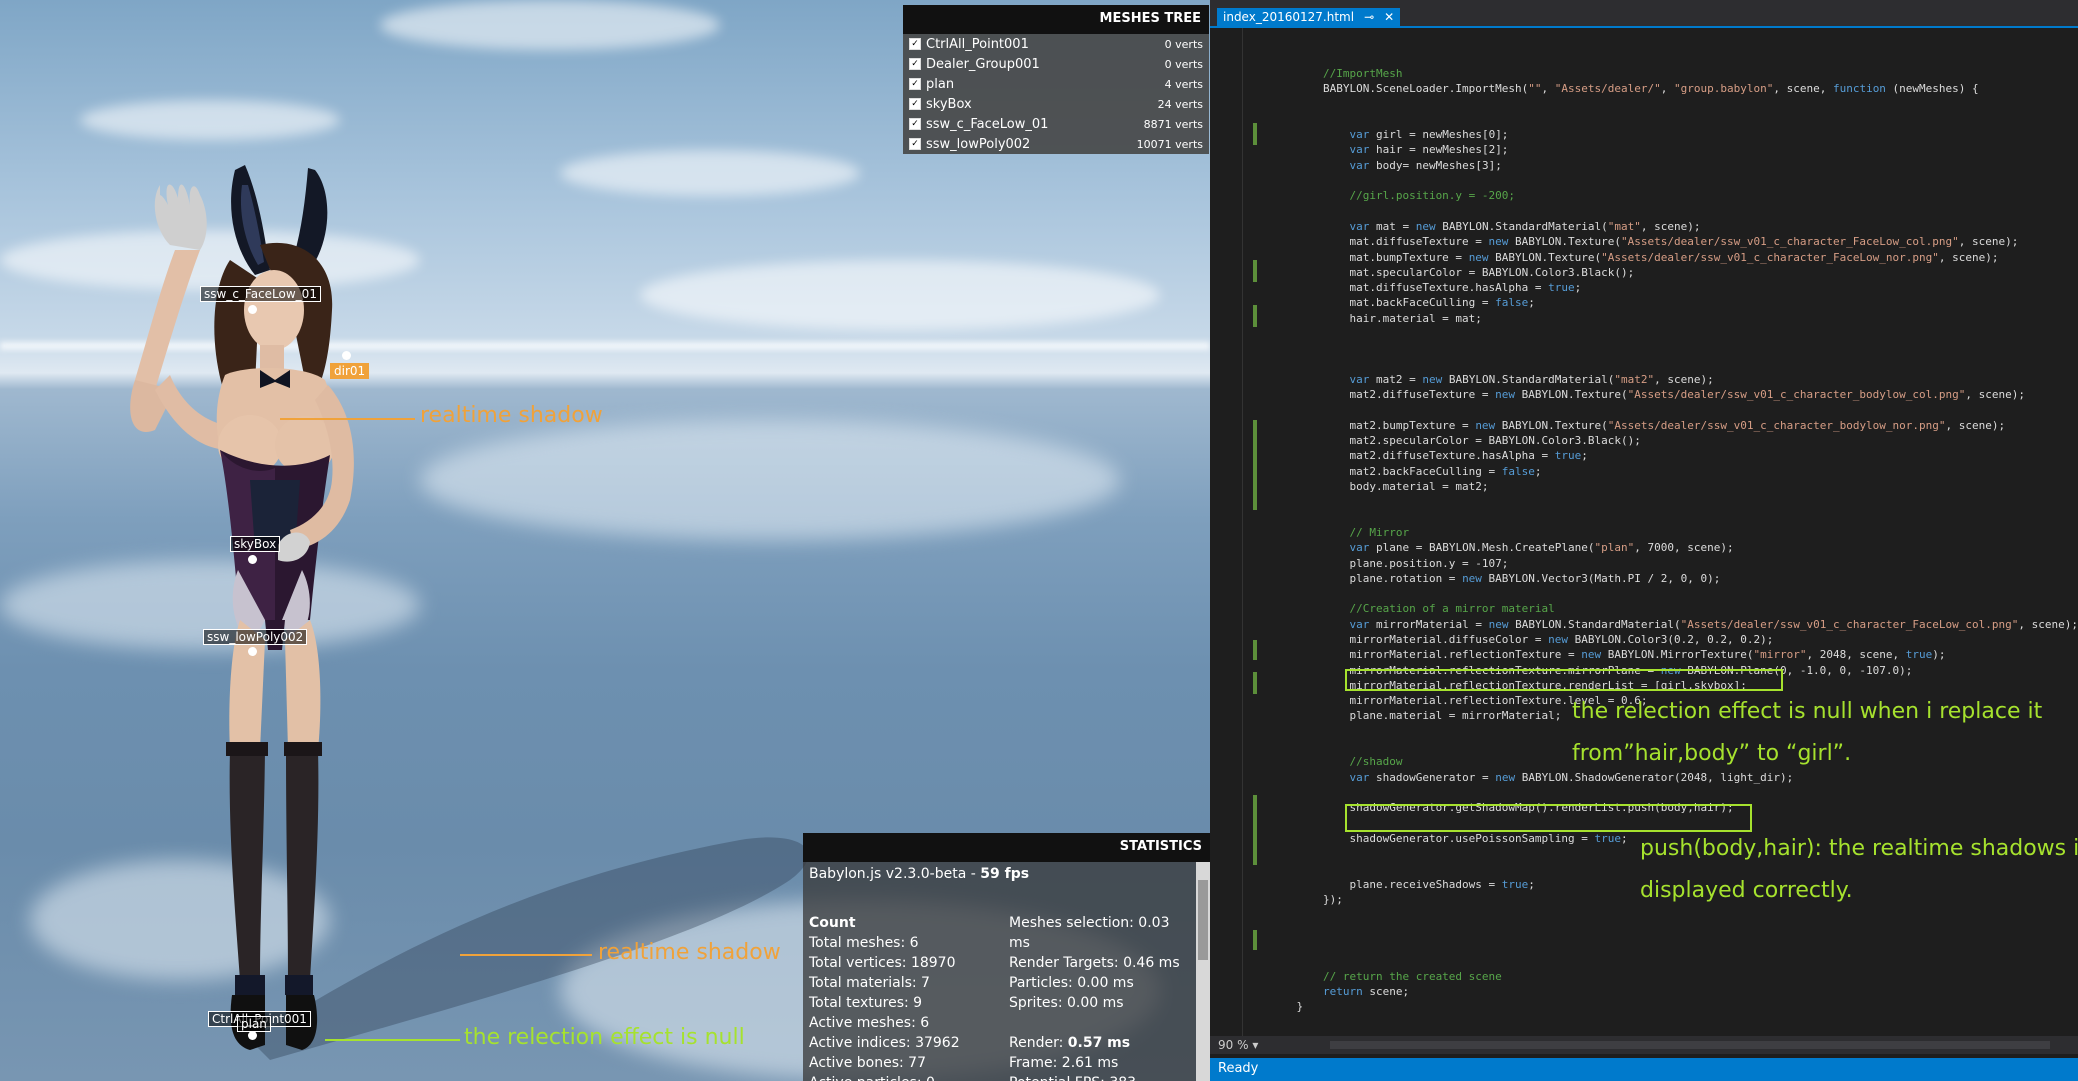 The width and height of the screenshot is (2078, 1081). Describe the element at coordinates (1180, 104) in the screenshot. I see `mesh-verts: 24 verts` at that location.